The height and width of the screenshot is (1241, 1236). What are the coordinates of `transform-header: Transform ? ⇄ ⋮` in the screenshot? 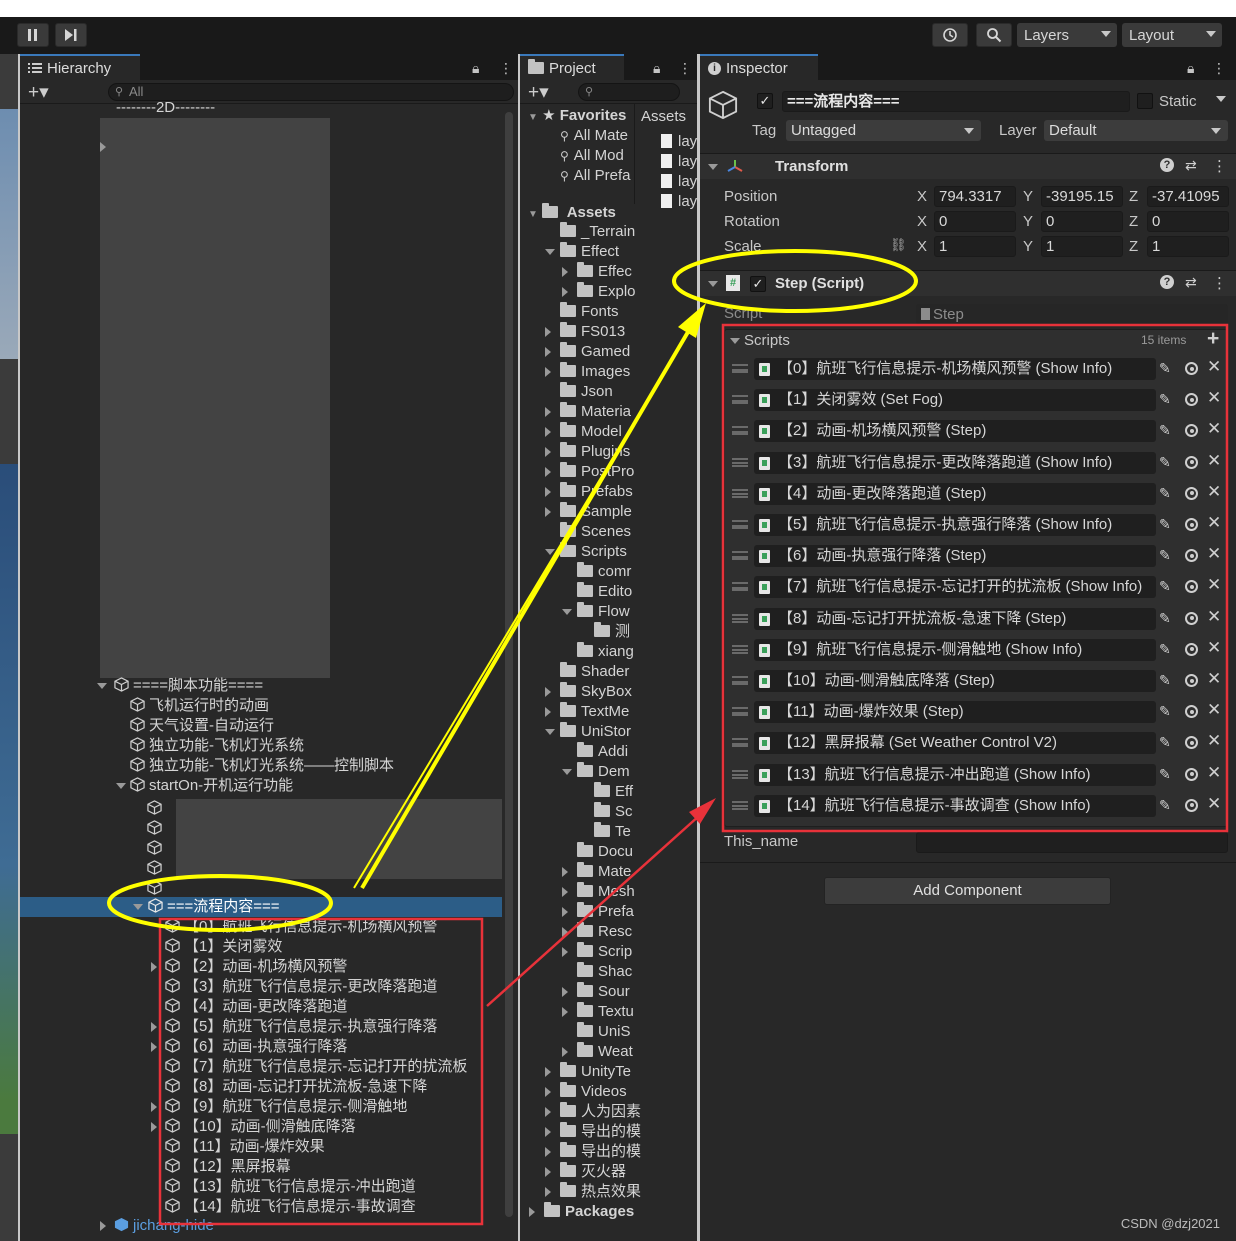 It's located at (968, 166).